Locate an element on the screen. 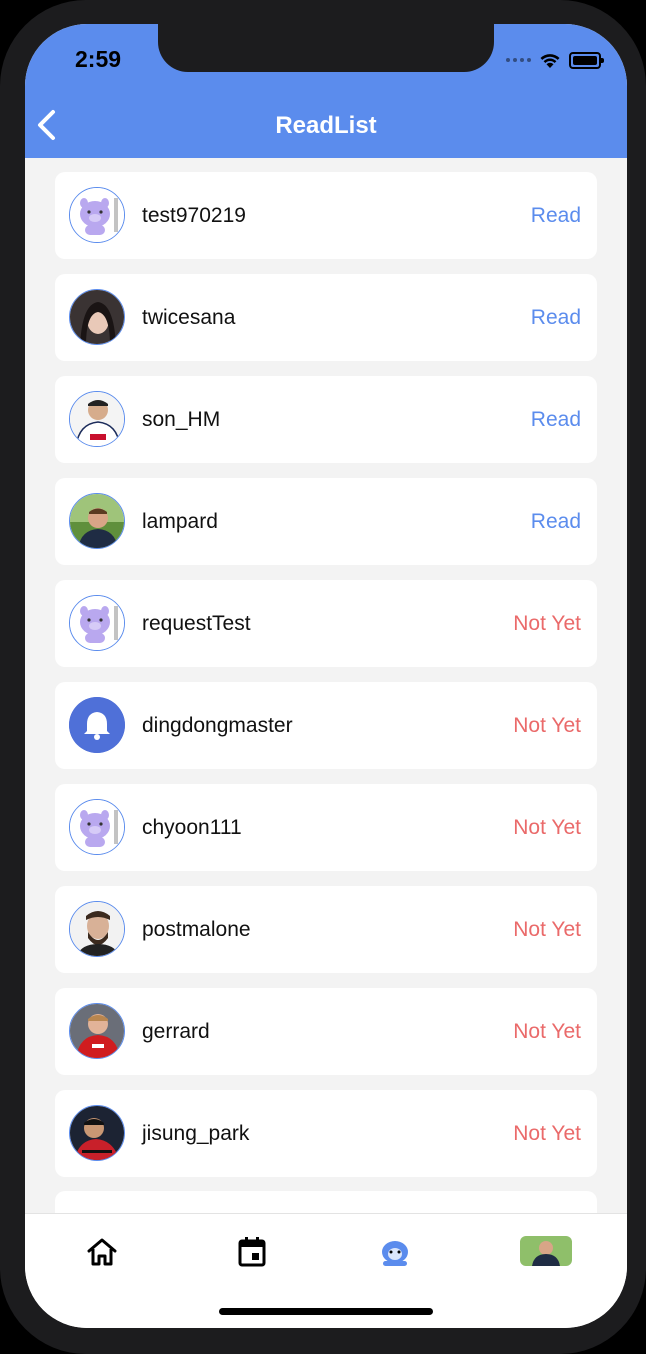 The image size is (646, 1354). list-item: chyoon111 Not Yet is located at coordinates (326, 827).